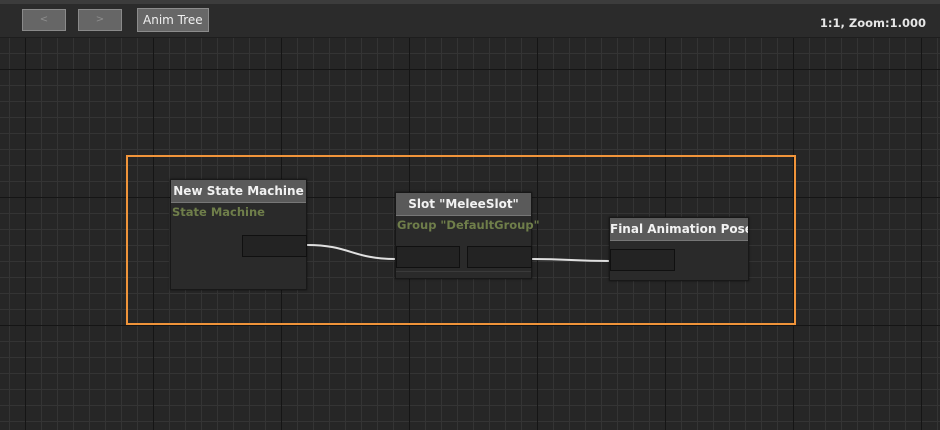 Image resolution: width=940 pixels, height=430 pixels. What do you see at coordinates (872, 23) in the screenshot?
I see `zoom-level: 1:1, Zoom:1.000` at bounding box center [872, 23].